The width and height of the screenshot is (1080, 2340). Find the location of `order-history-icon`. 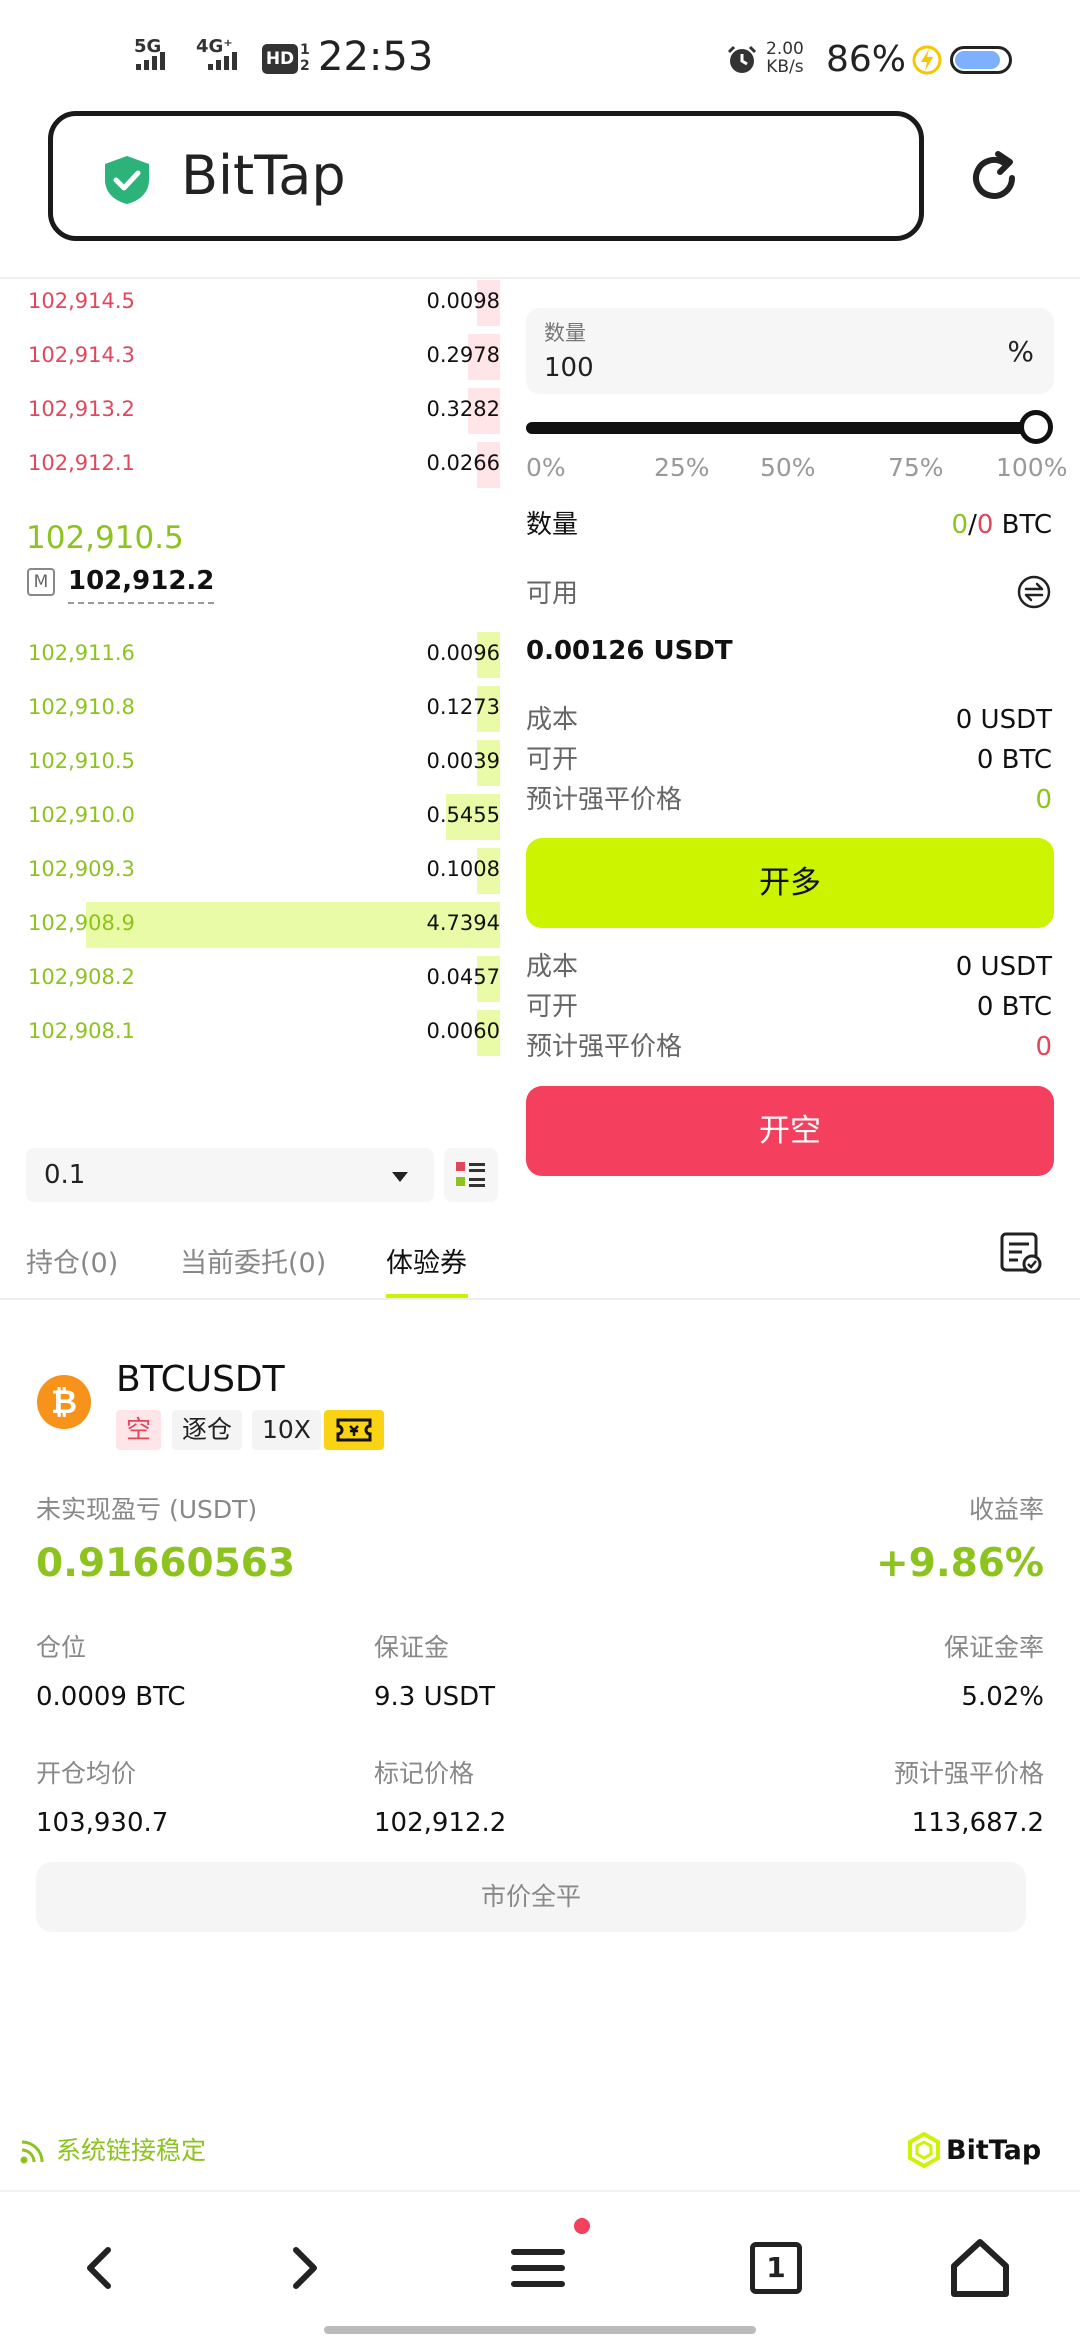

order-history-icon is located at coordinates (1021, 1253).